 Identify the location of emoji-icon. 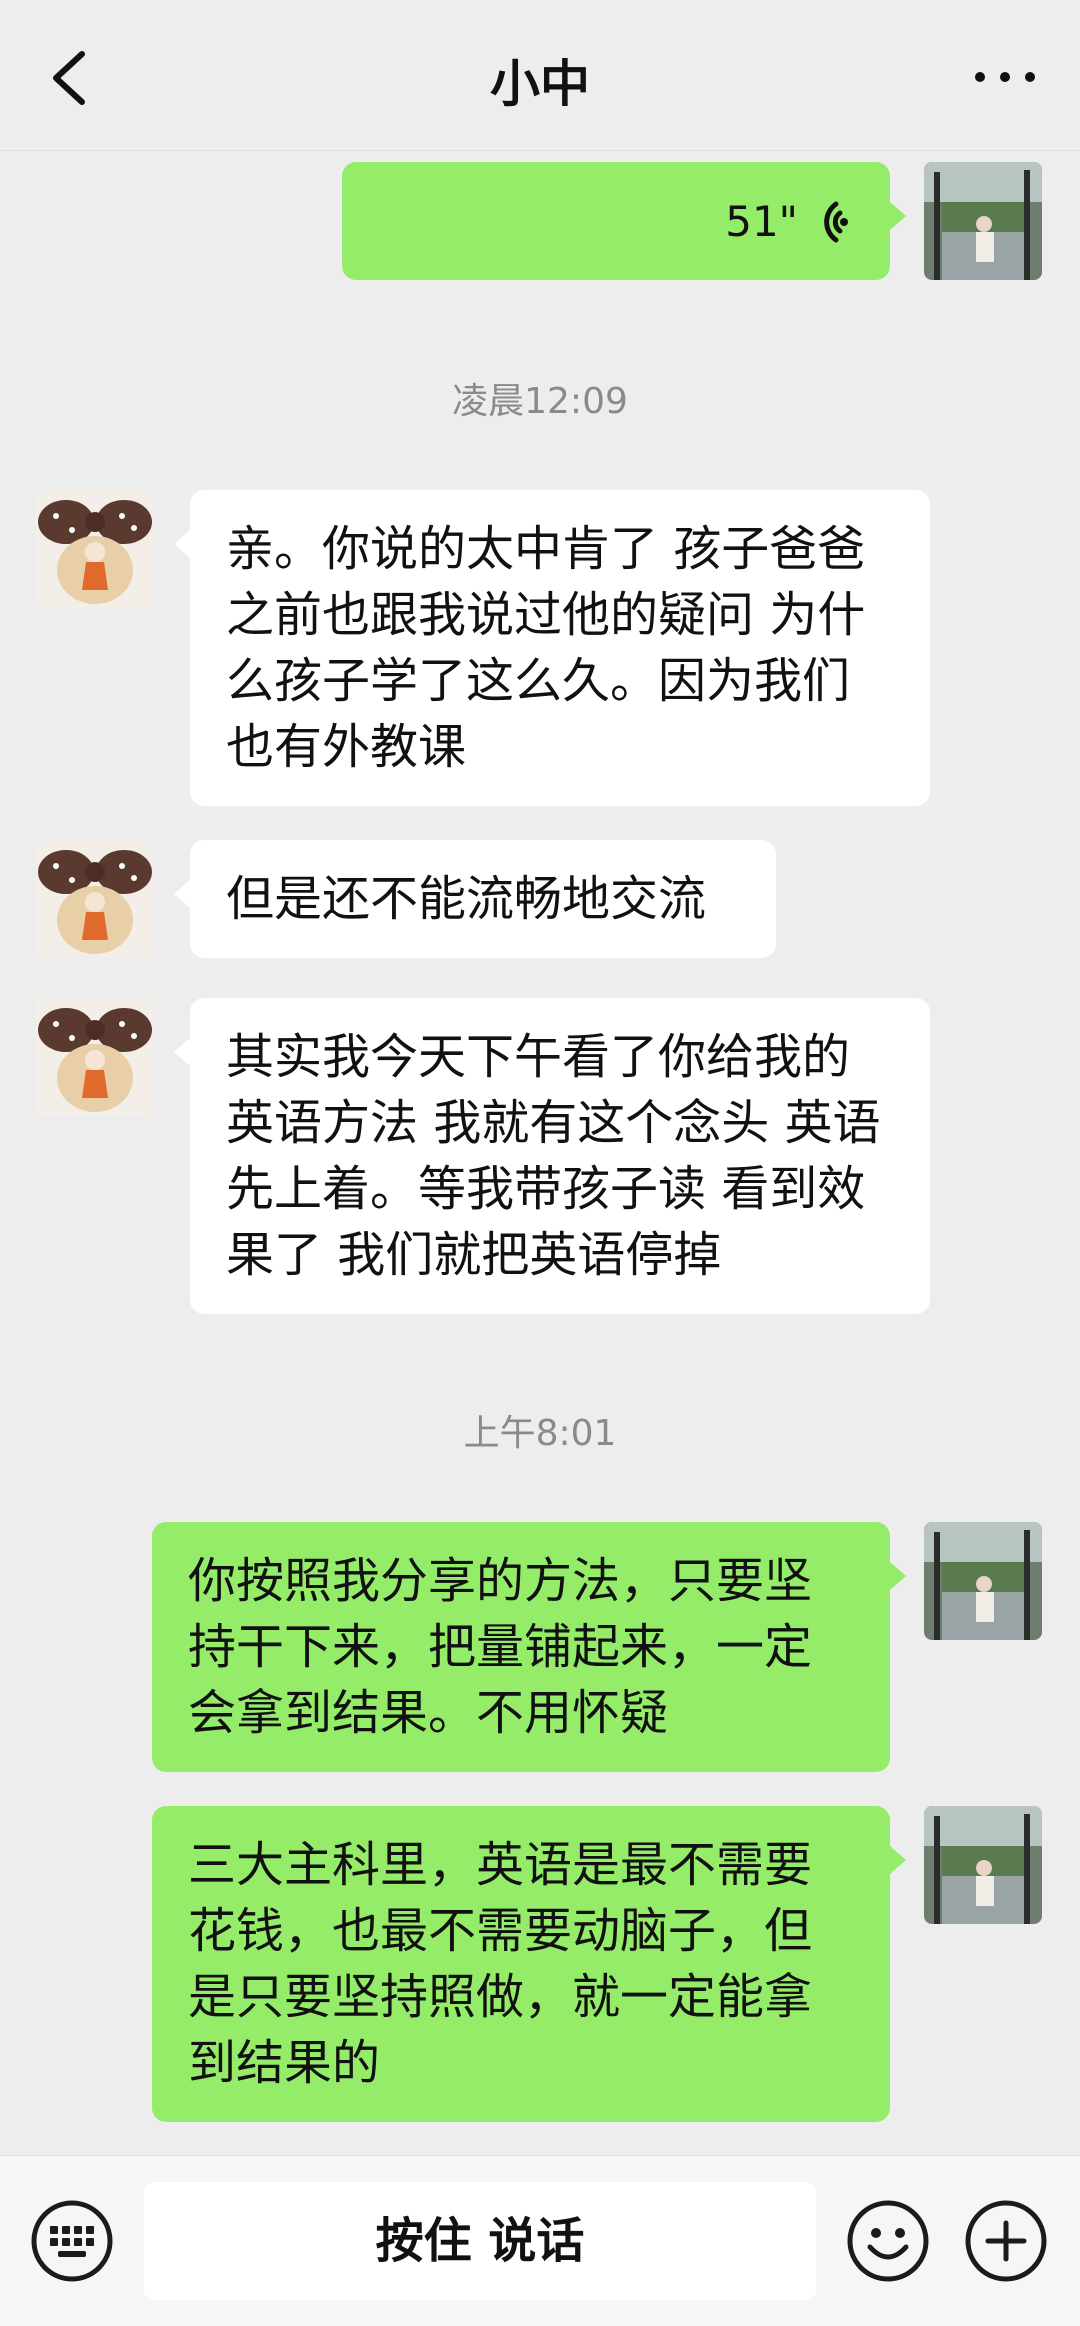
(888, 2241).